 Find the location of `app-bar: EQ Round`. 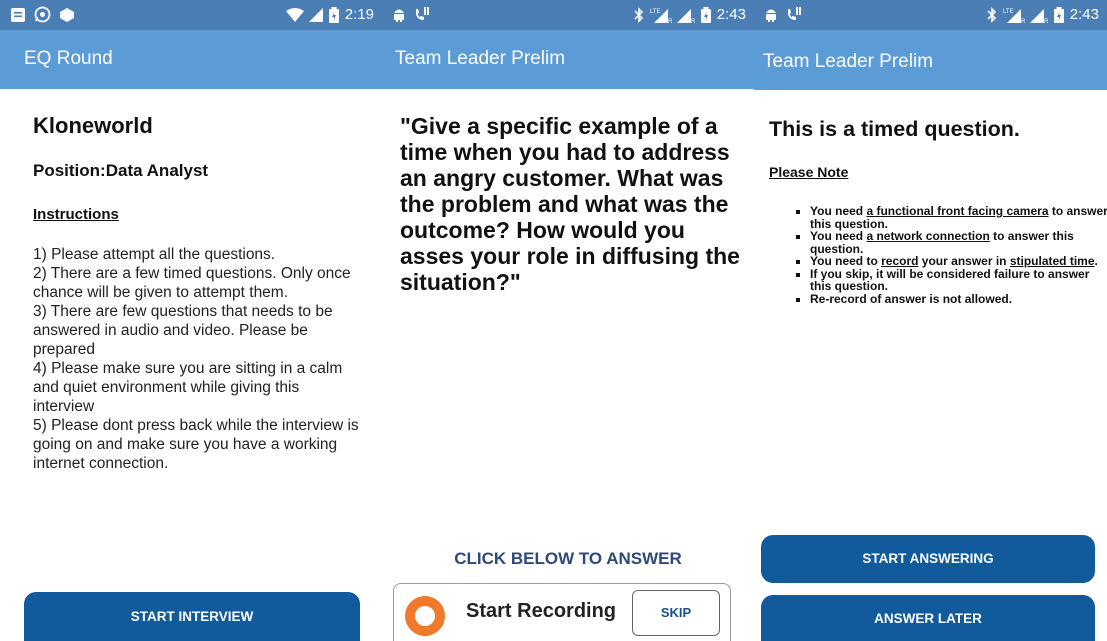

app-bar: EQ Round is located at coordinates (191, 59).